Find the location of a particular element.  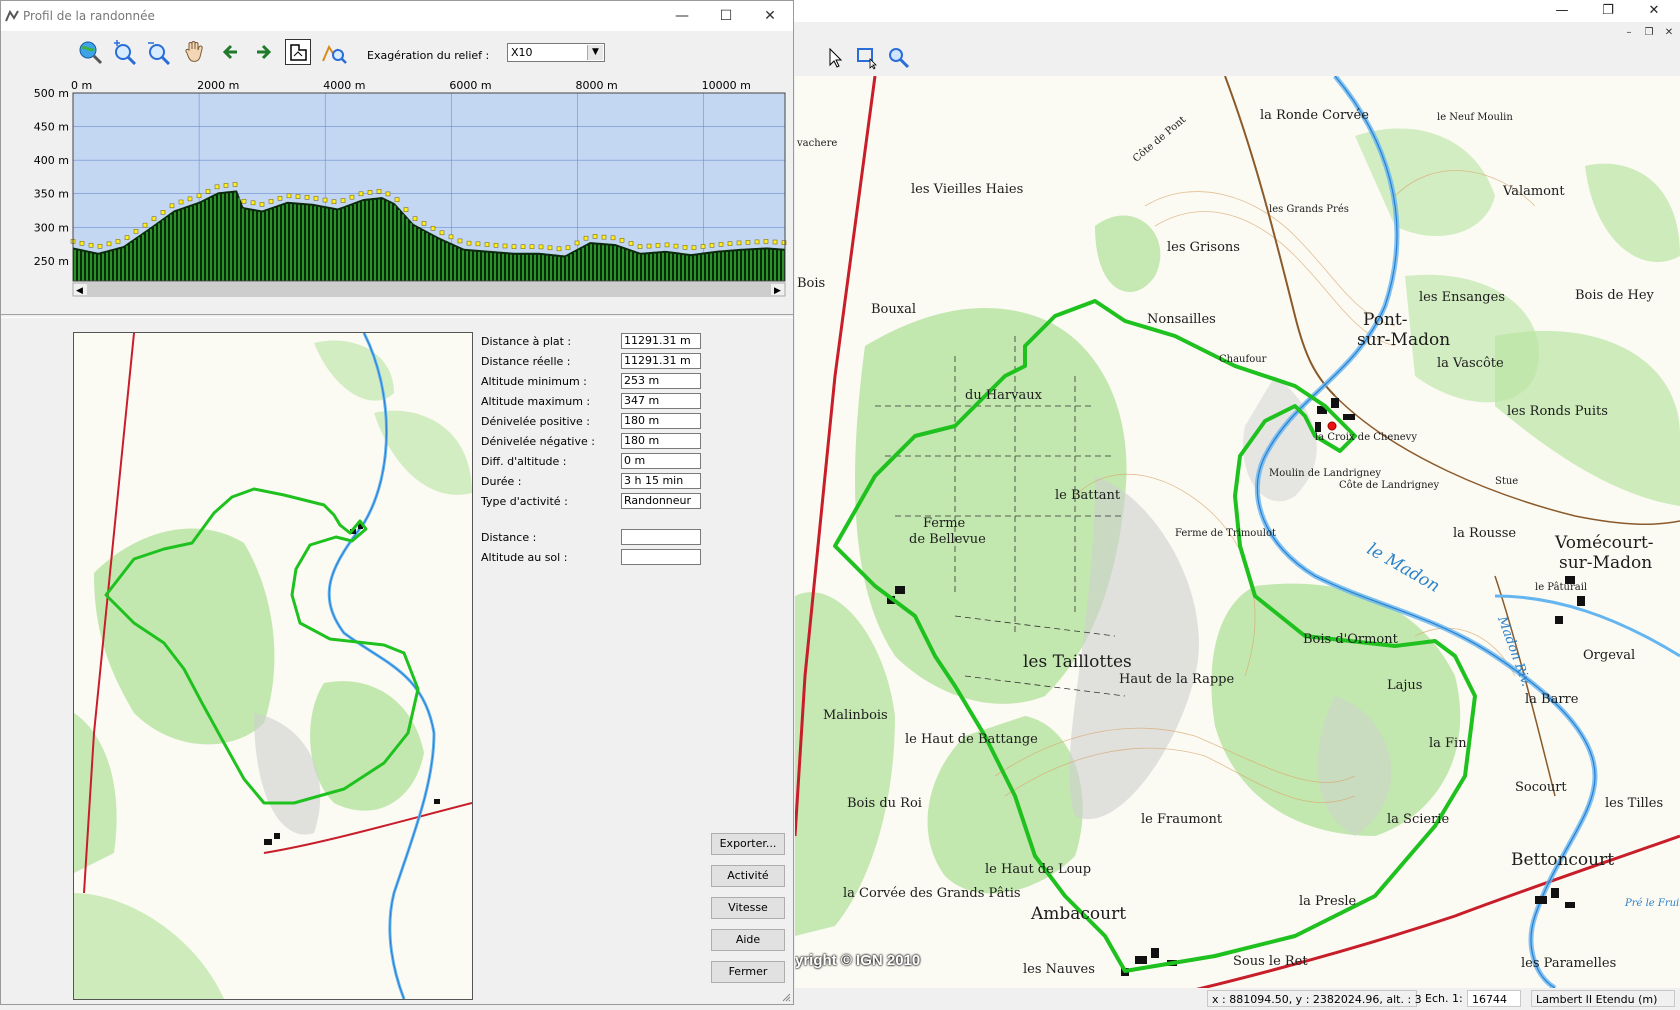

zoom-in-icon is located at coordinates (124, 52).